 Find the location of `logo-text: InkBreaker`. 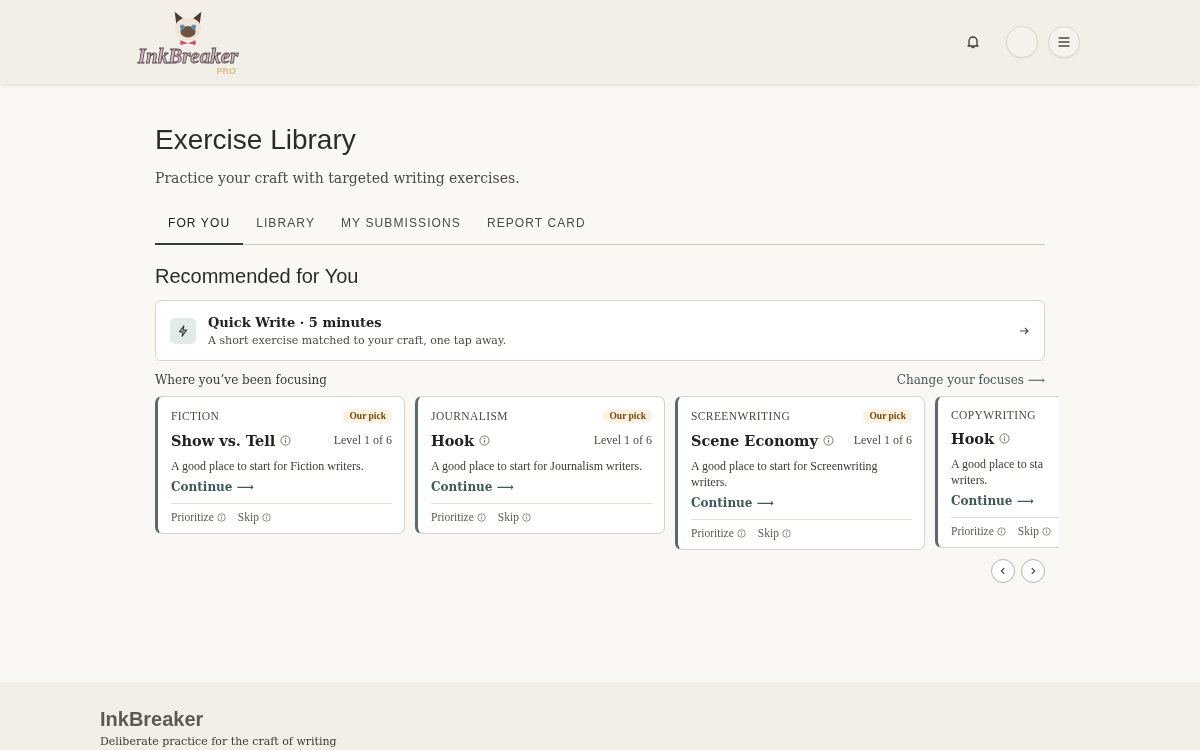

logo-text: InkBreaker is located at coordinates (188, 56).